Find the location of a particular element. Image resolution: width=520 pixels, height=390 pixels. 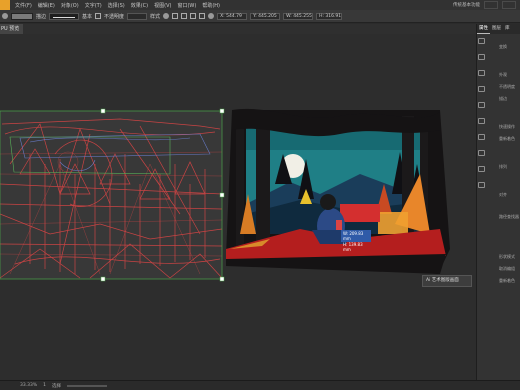

document-tab-bar: PU 预览 is located at coordinates (238, 29).